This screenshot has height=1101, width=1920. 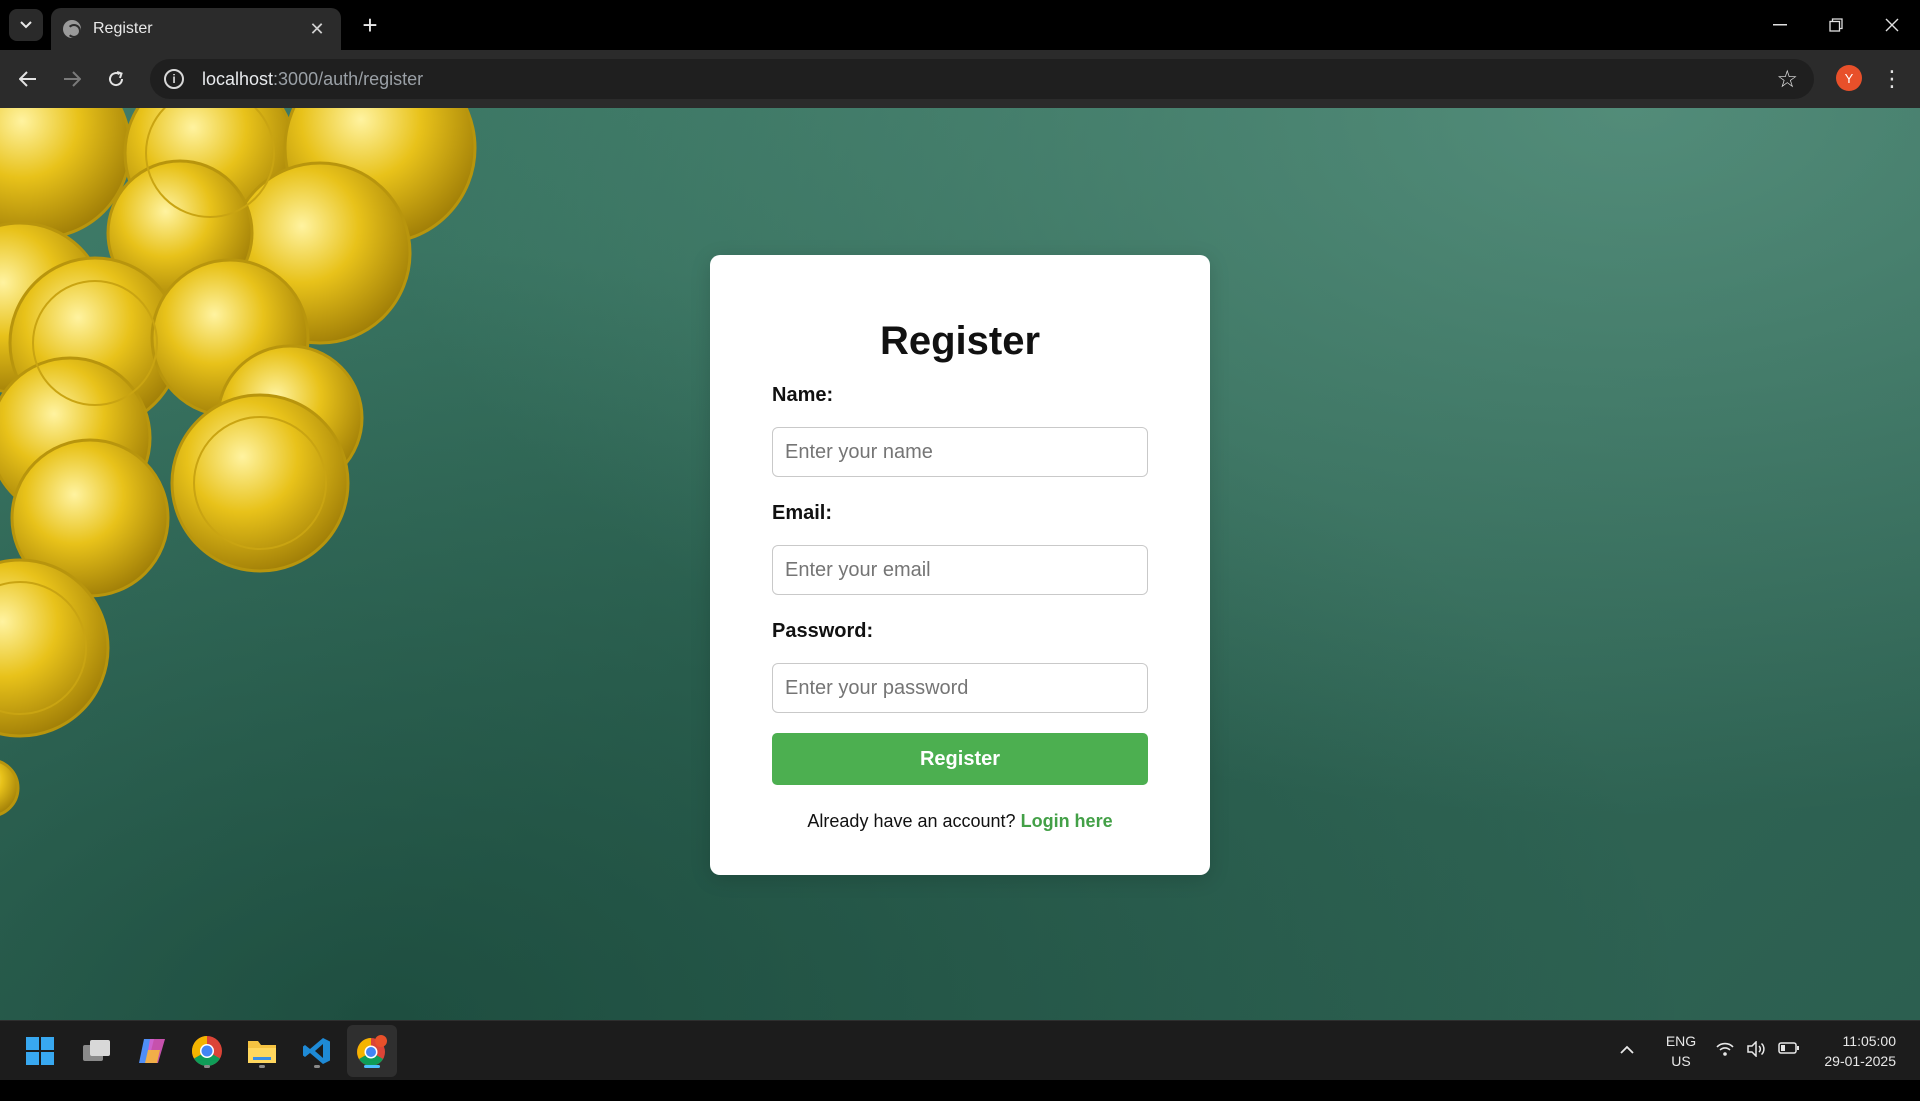 What do you see at coordinates (960, 452) in the screenshot?
I see `name-input` at bounding box center [960, 452].